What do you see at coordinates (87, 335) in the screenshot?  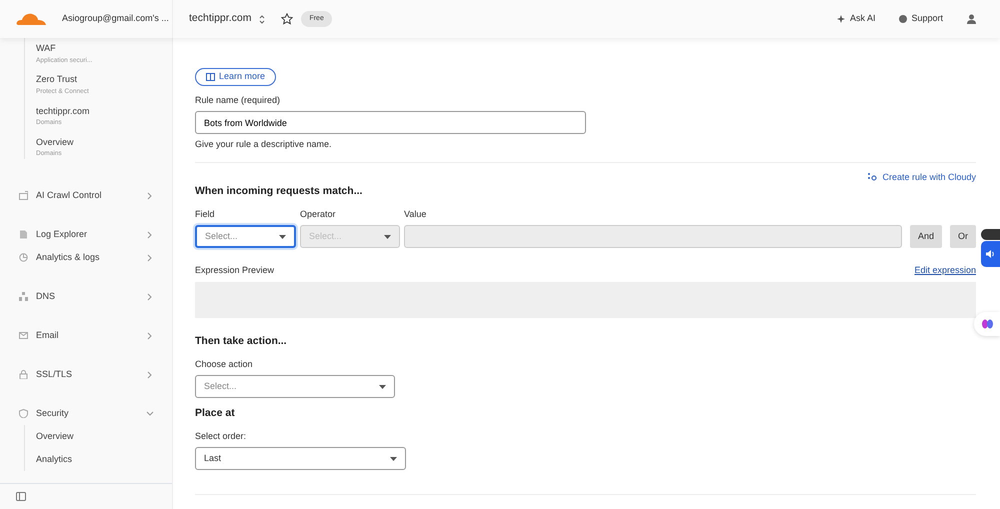 I see `nav-item: Email` at bounding box center [87, 335].